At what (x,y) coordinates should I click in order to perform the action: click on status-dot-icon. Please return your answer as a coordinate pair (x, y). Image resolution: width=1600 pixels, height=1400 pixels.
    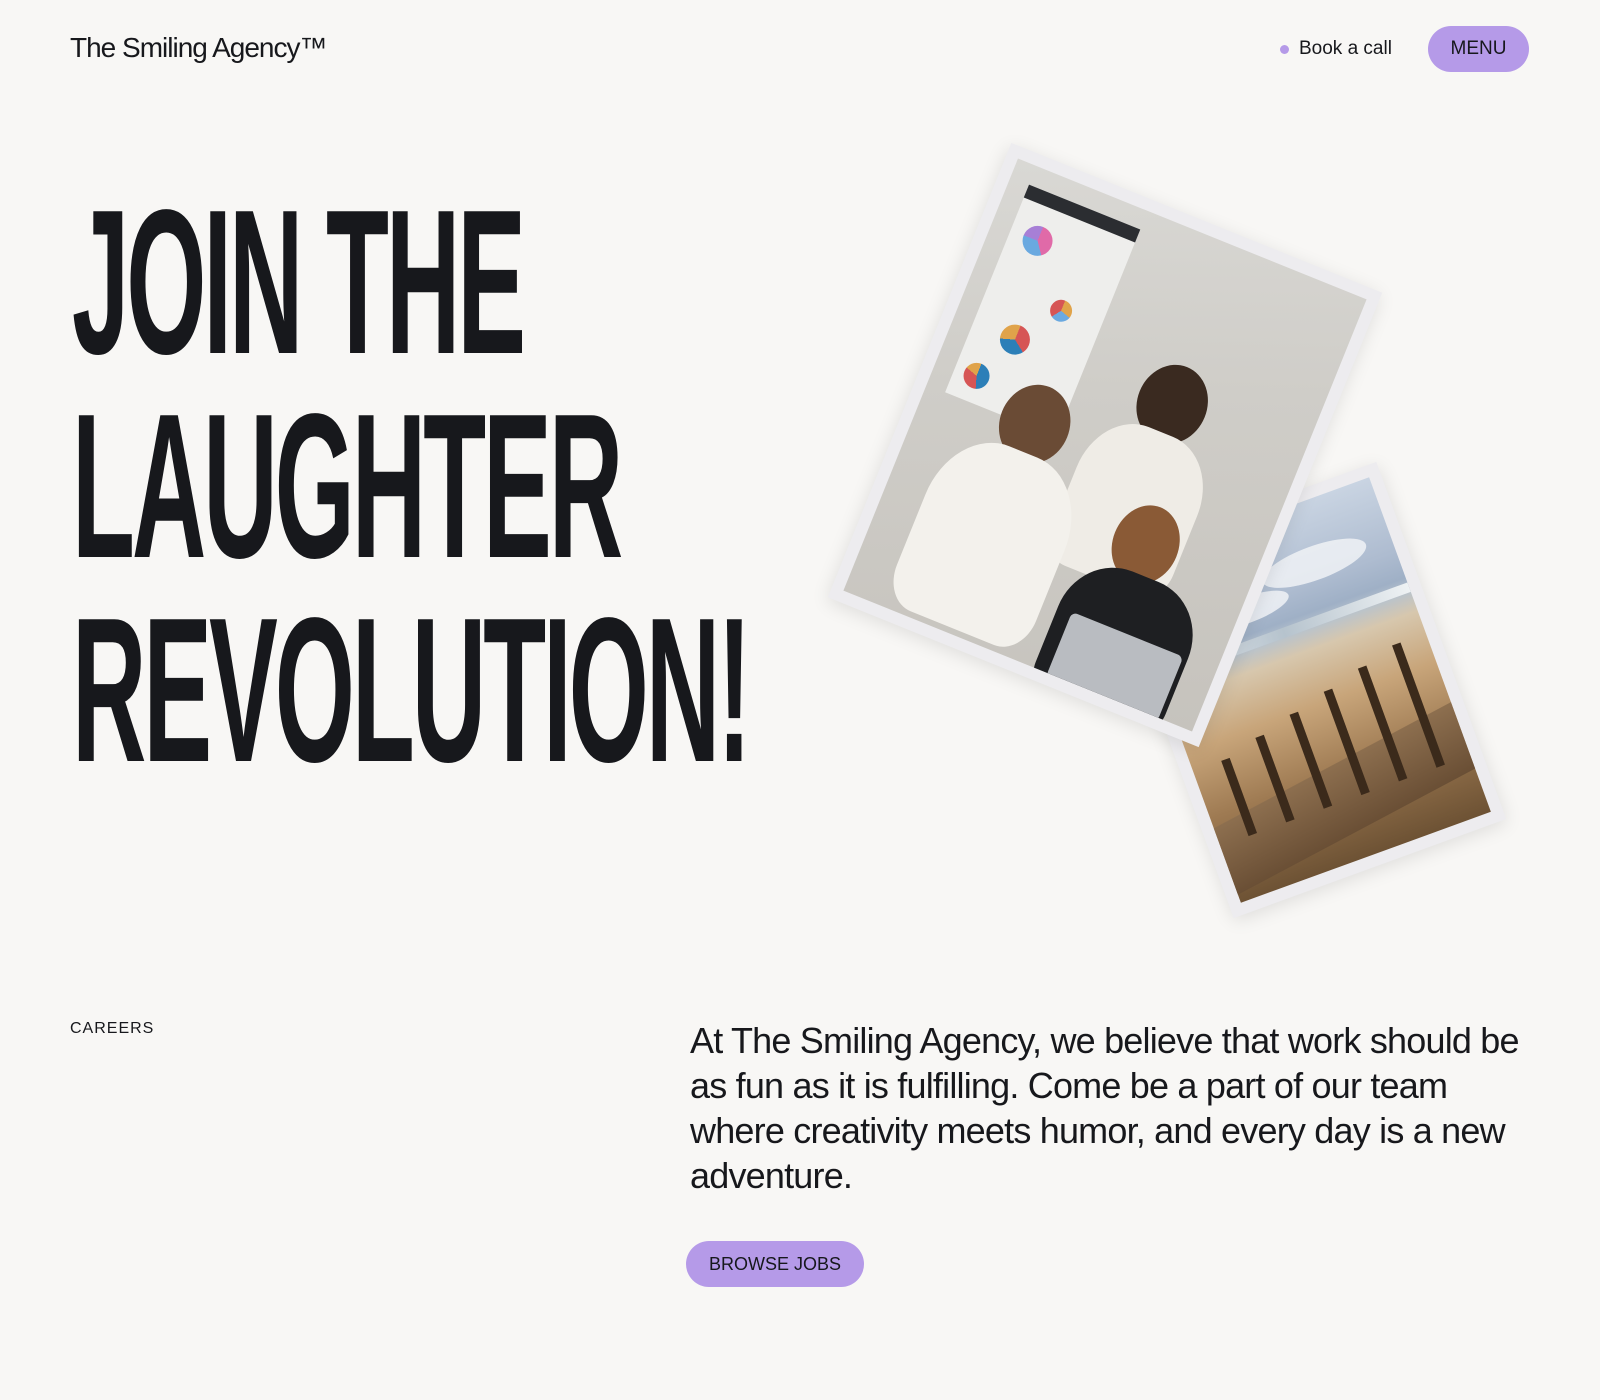
    Looking at the image, I should click on (1284, 49).